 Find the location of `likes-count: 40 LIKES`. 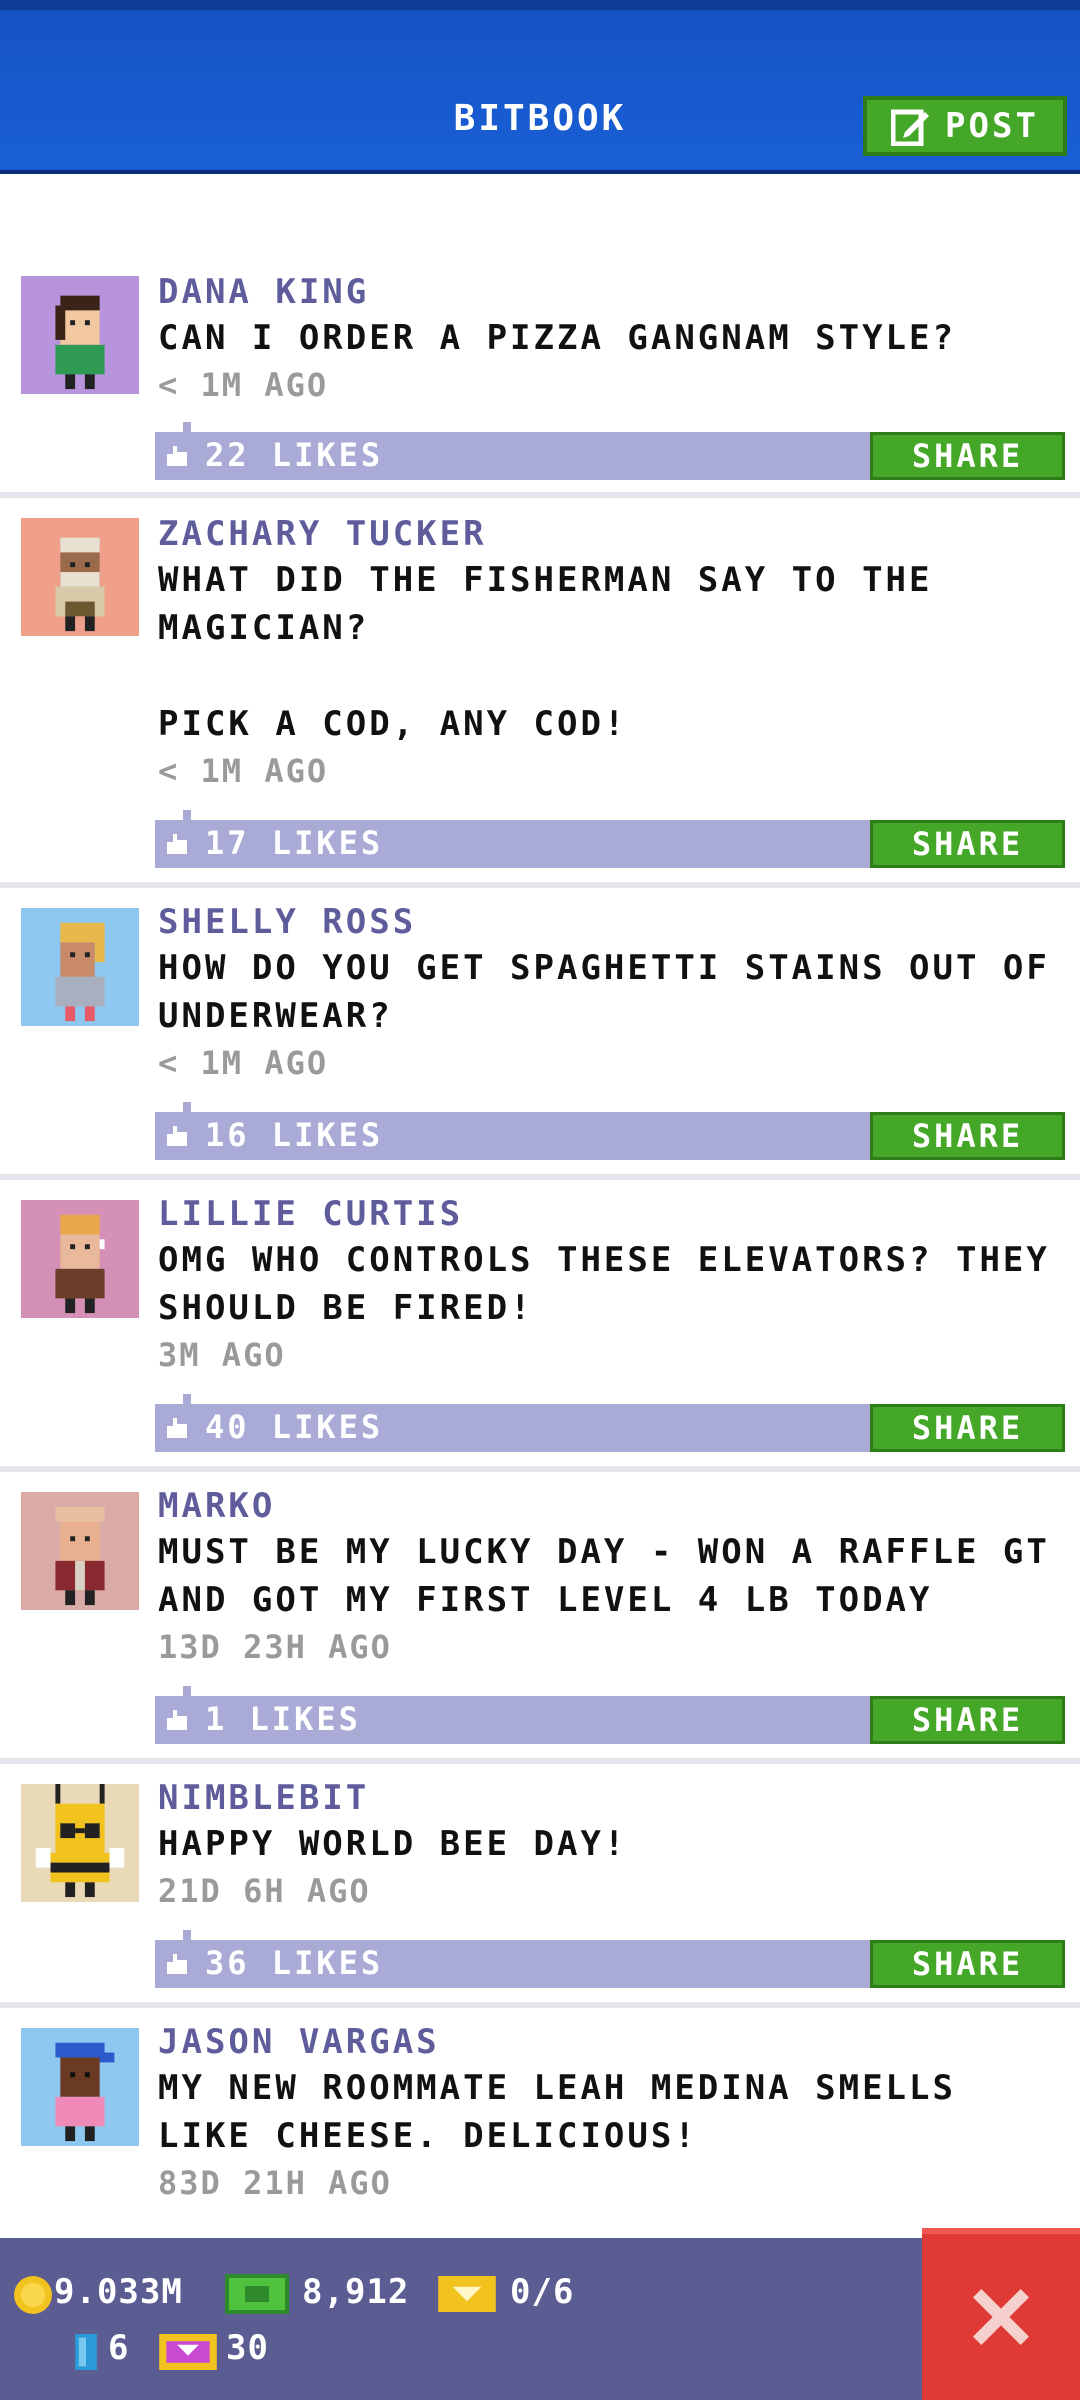

likes-count: 40 LIKES is located at coordinates (294, 1427).